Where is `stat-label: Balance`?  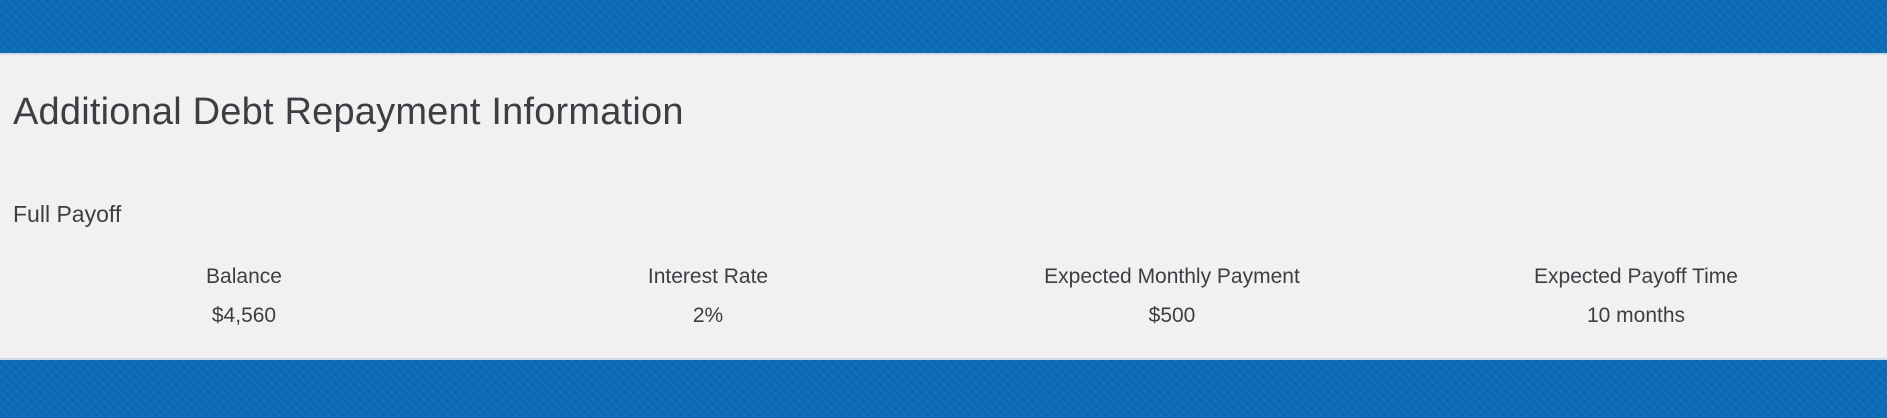
stat-label: Balance is located at coordinates (244, 276).